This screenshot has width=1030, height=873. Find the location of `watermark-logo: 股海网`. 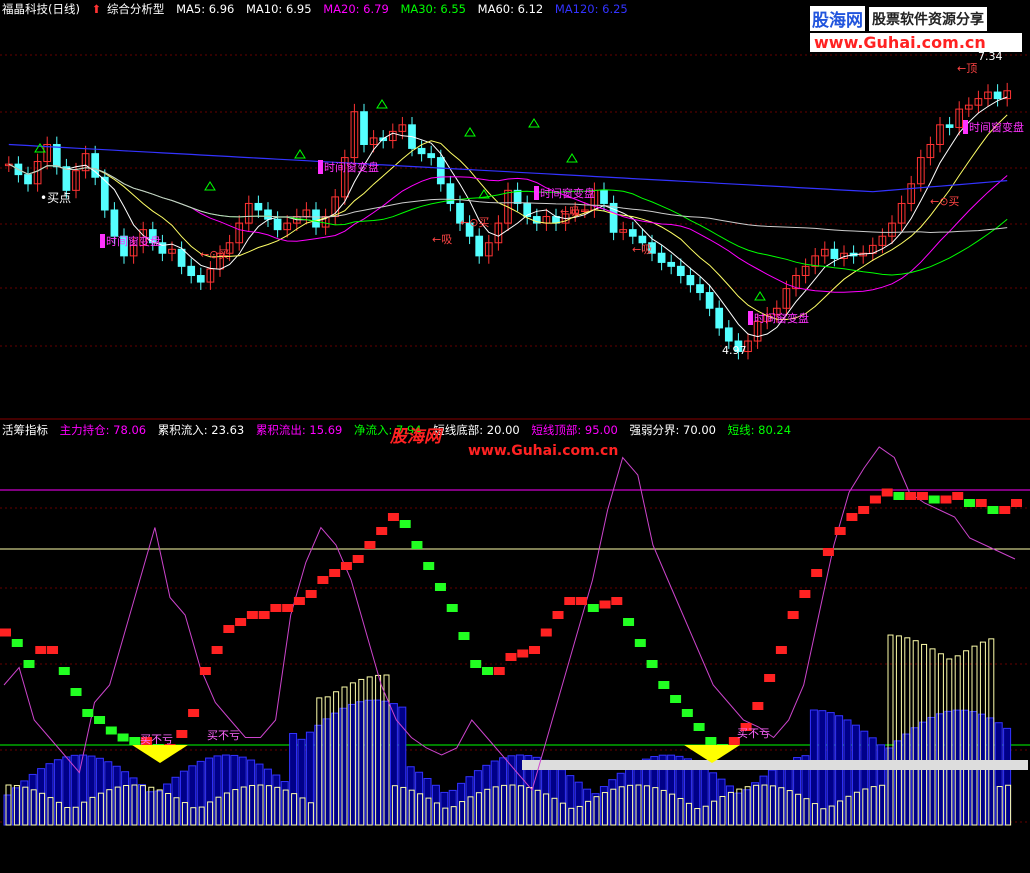

watermark-logo: 股海网 is located at coordinates (837, 18).